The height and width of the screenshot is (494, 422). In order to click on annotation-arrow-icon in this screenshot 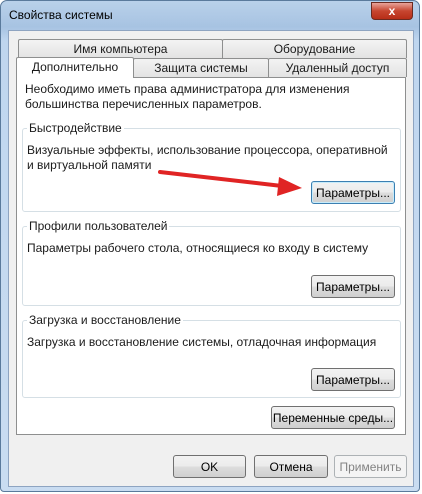, I will do `click(230, 183)`.